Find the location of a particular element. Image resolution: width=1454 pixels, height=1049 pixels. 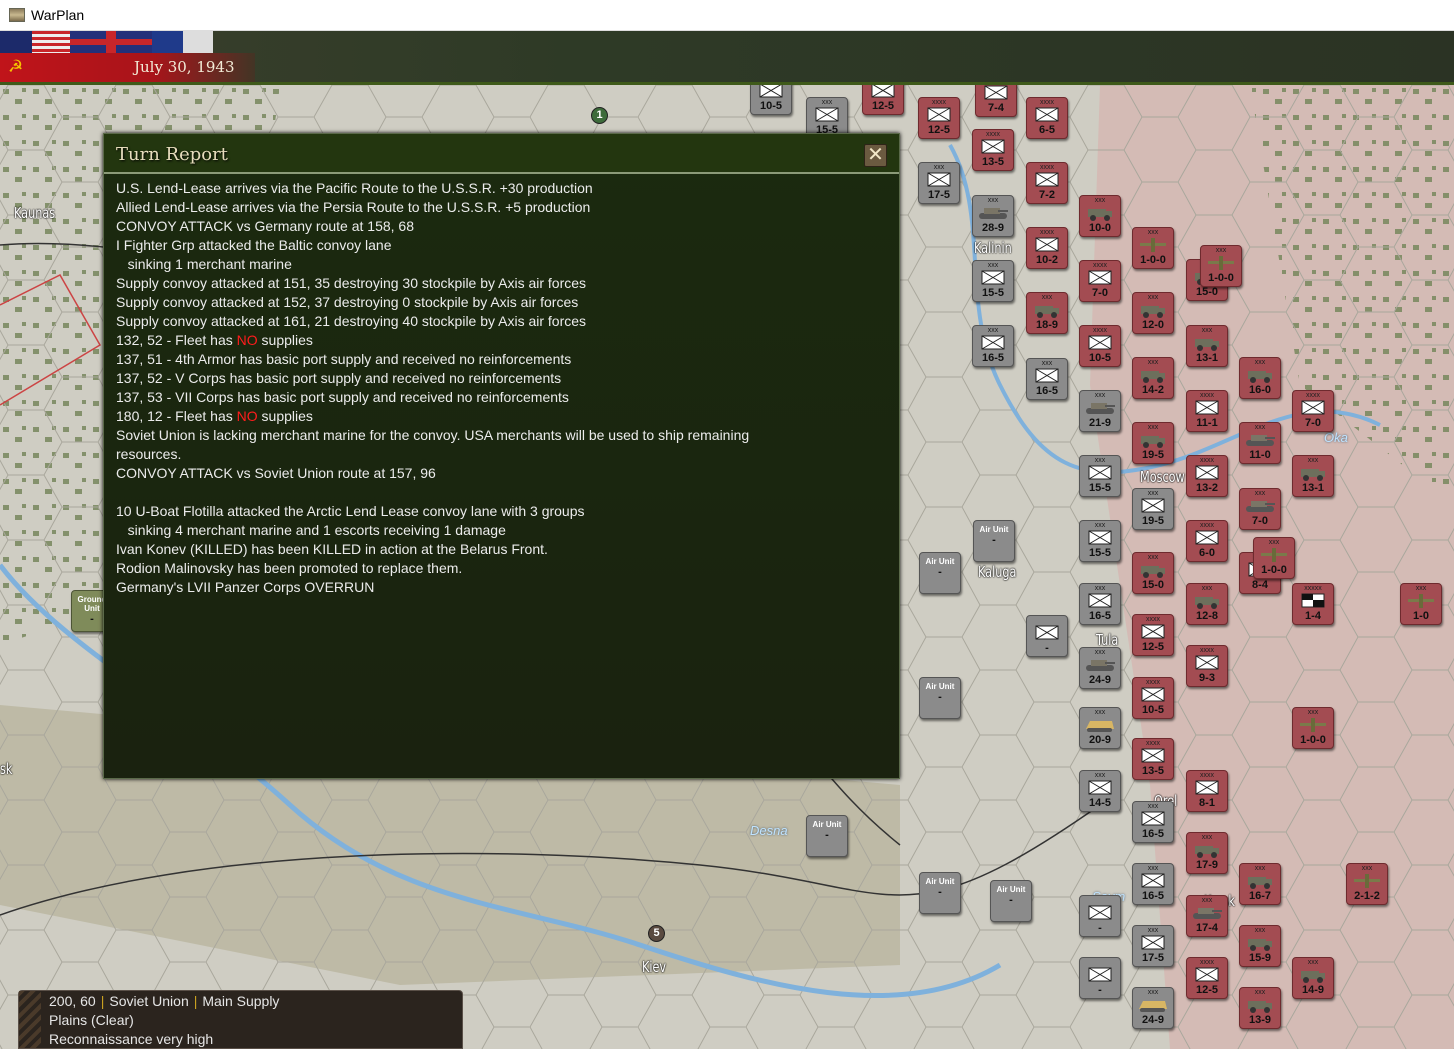

unit-counter-air: xxx 1-0 is located at coordinates (1421, 604).